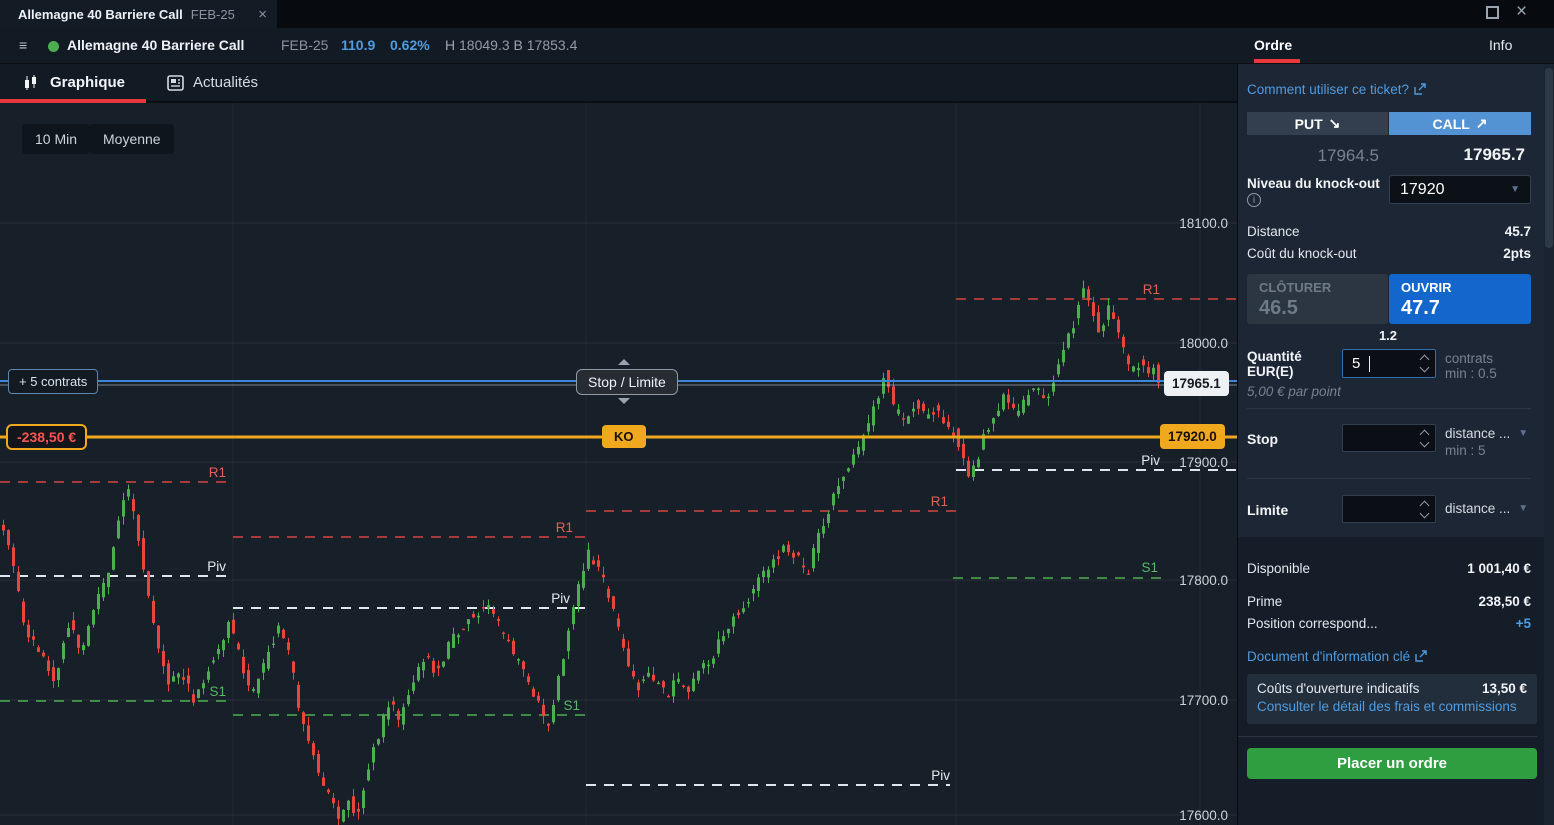 The width and height of the screenshot is (1554, 825). Describe the element at coordinates (1549, 158) in the screenshot. I see `scrollbar-thumb` at that location.